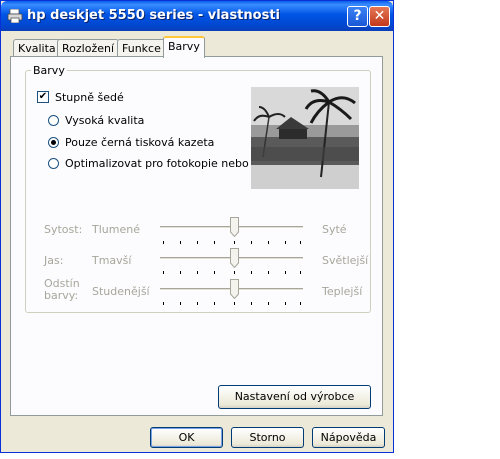 Image resolution: width=500 pixels, height=459 pixels. What do you see at coordinates (43, 97) in the screenshot?
I see `grayscale-checkbox: ✔` at bounding box center [43, 97].